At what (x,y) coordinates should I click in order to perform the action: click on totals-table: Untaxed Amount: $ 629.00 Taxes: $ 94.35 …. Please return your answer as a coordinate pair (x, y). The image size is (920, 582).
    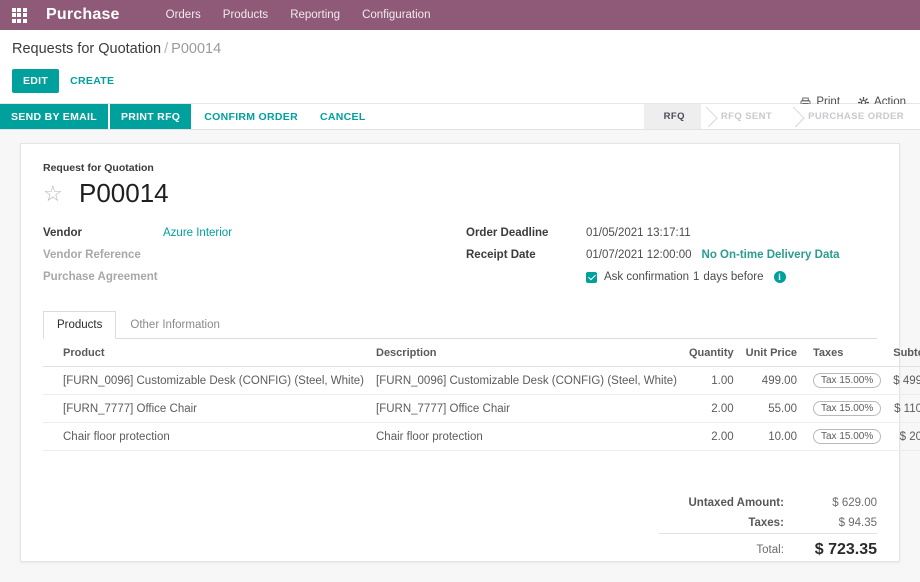
    Looking at the image, I should click on (768, 528).